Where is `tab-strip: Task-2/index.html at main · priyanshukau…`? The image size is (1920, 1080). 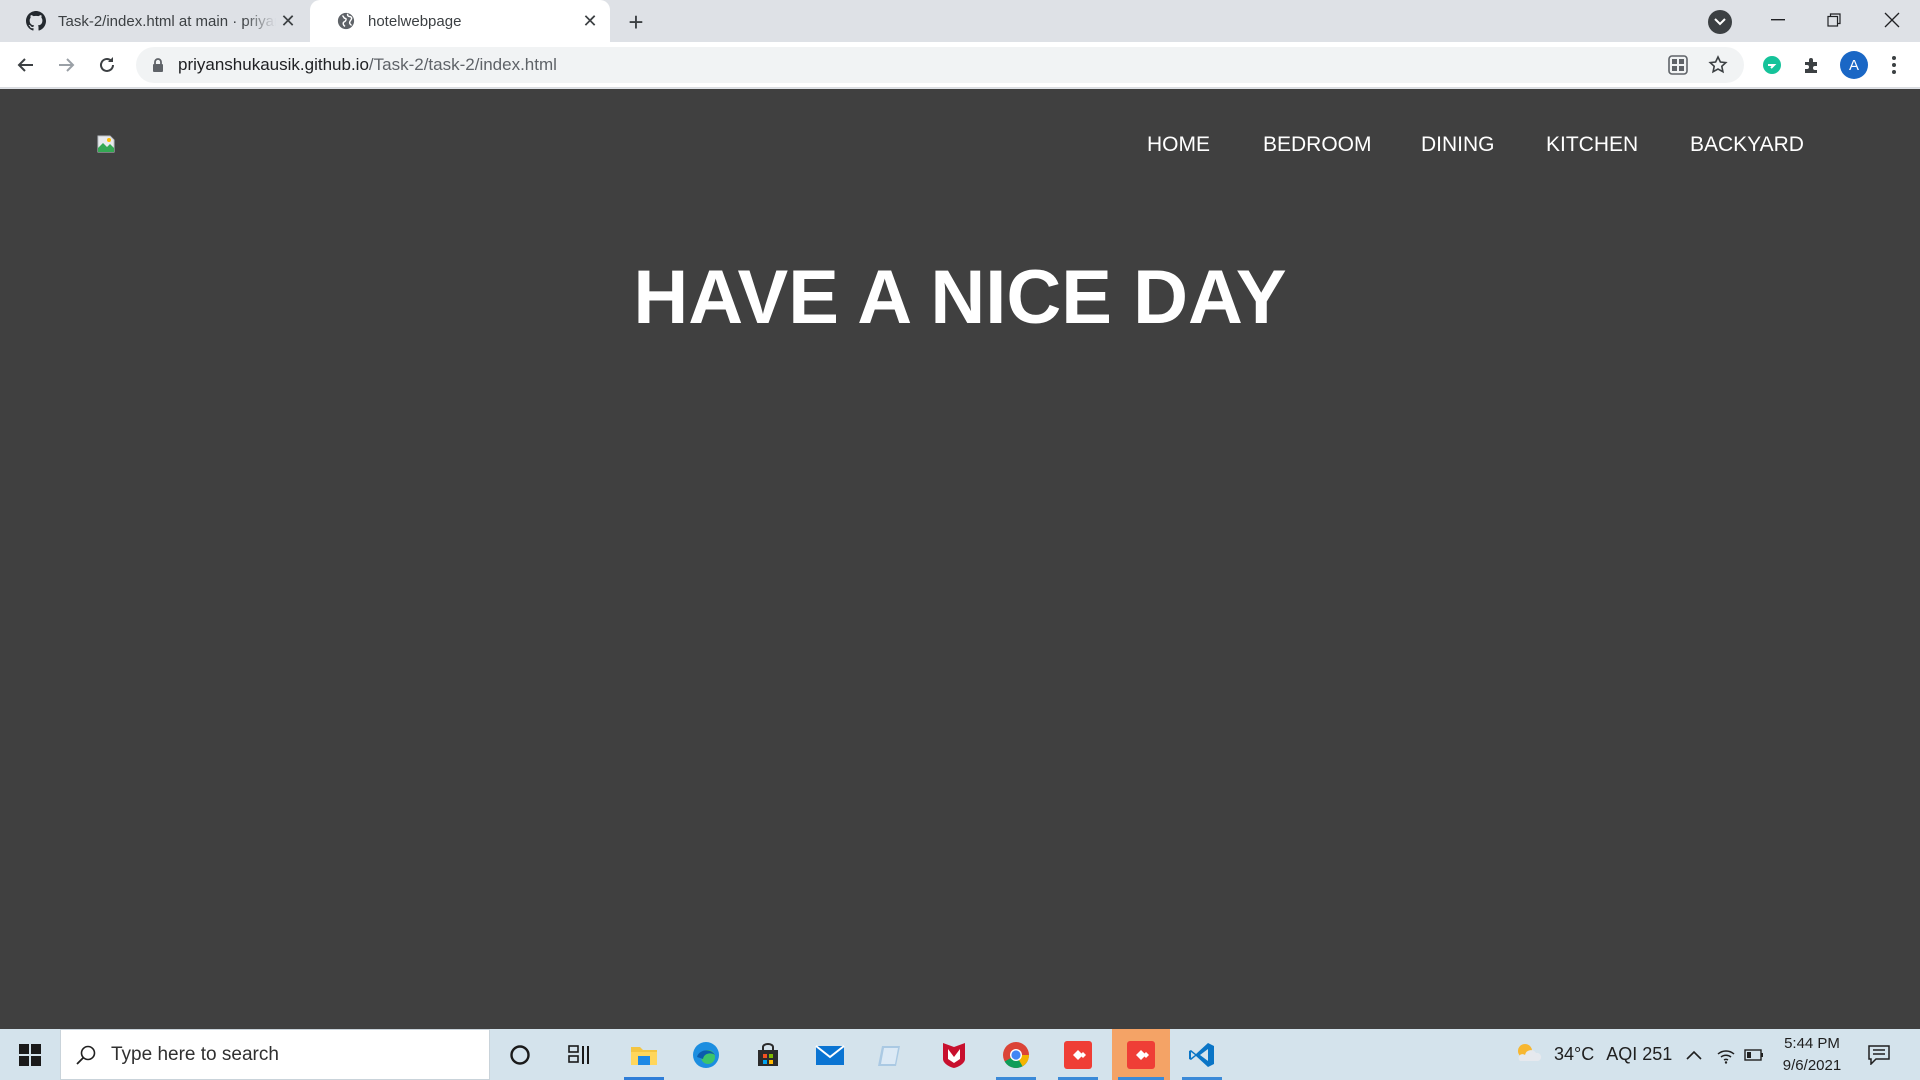 tab-strip: Task-2/index.html at main · priyanshukau… is located at coordinates (960, 21).